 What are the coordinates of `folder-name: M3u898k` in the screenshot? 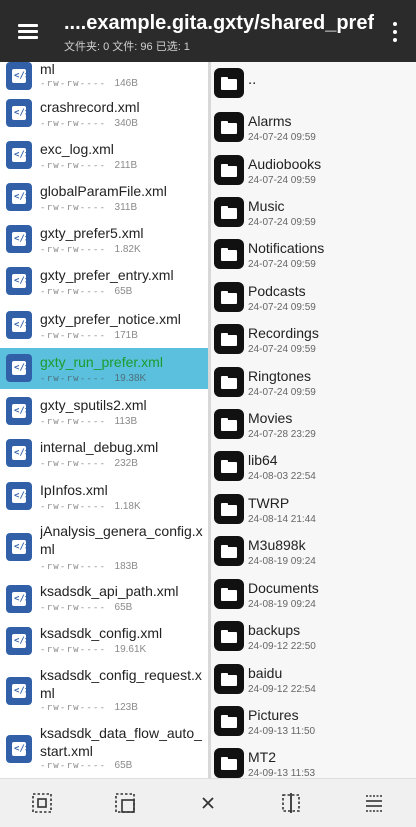 It's located at (277, 545).